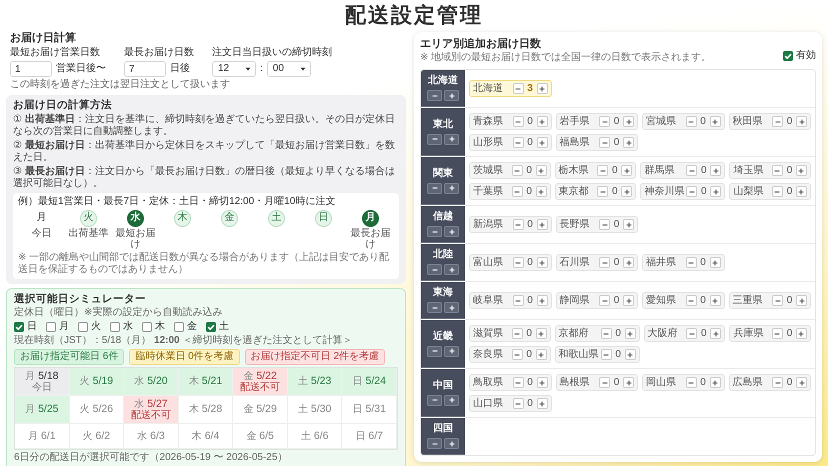 This screenshot has width=828, height=466. I want to click on max-days-field: 7, so click(145, 69).